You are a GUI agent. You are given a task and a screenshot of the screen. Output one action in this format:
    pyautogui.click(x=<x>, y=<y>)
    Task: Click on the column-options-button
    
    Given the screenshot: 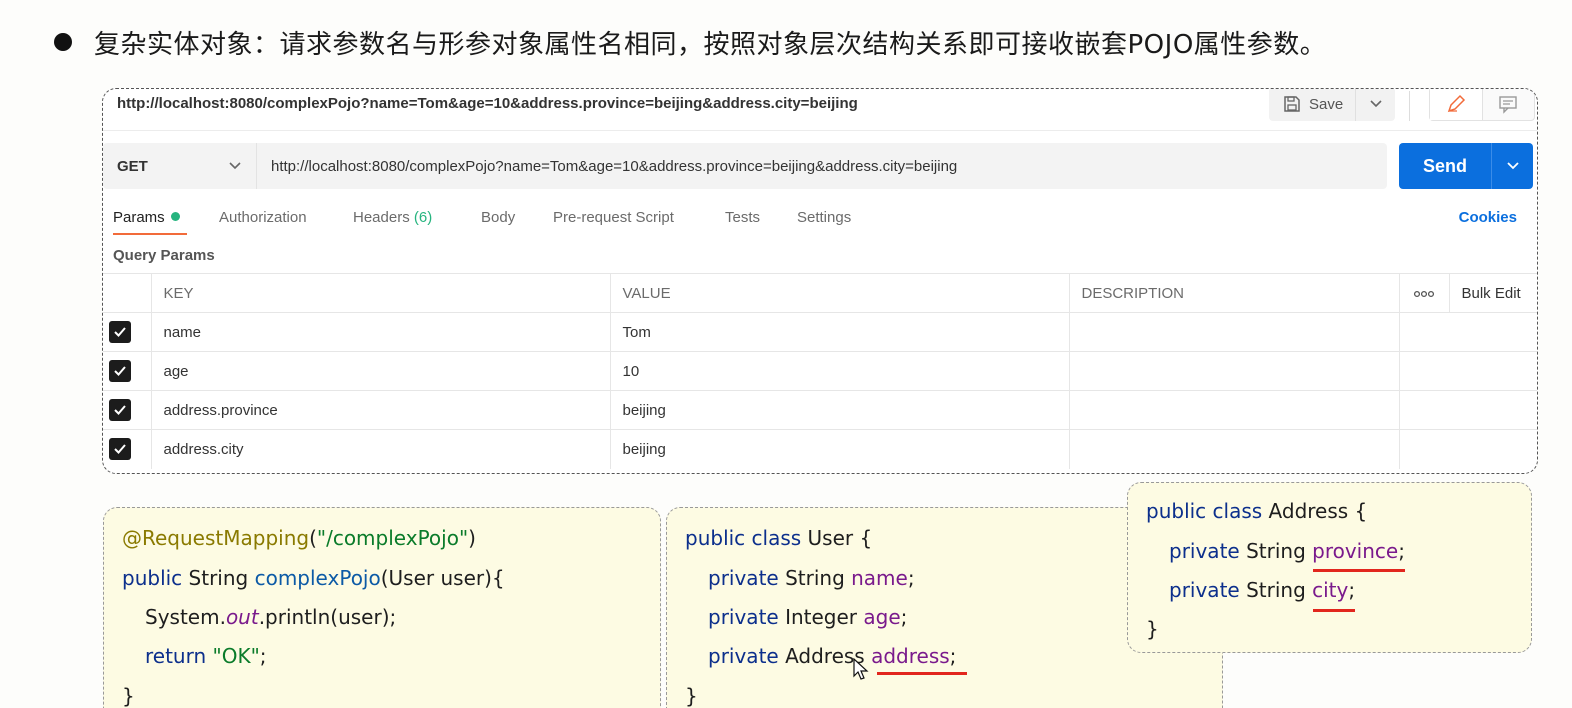 What is the action you would take?
    pyautogui.click(x=1423, y=293)
    